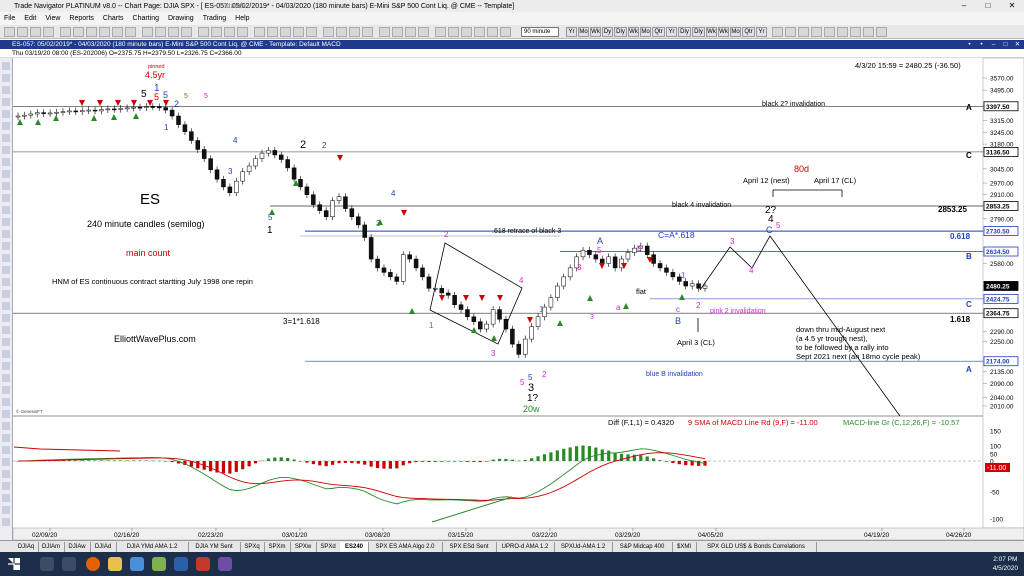 This screenshot has height=576, width=1024. Describe the element at coordinates (6, 126) in the screenshot. I see `sidebar-tool-6-icon` at that location.